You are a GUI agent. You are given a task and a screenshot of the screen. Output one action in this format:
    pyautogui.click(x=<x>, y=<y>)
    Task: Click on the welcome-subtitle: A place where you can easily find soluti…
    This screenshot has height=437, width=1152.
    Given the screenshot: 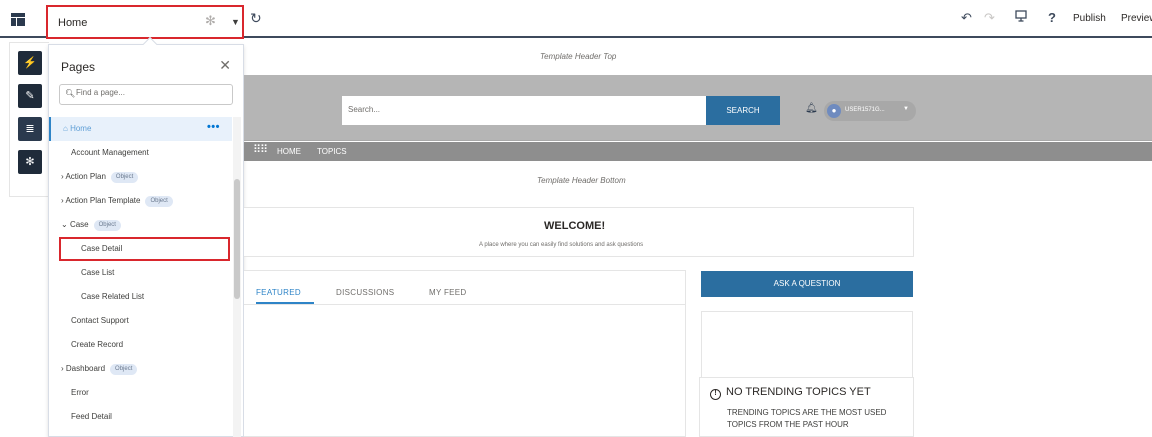 What is the action you would take?
    pyautogui.click(x=561, y=245)
    